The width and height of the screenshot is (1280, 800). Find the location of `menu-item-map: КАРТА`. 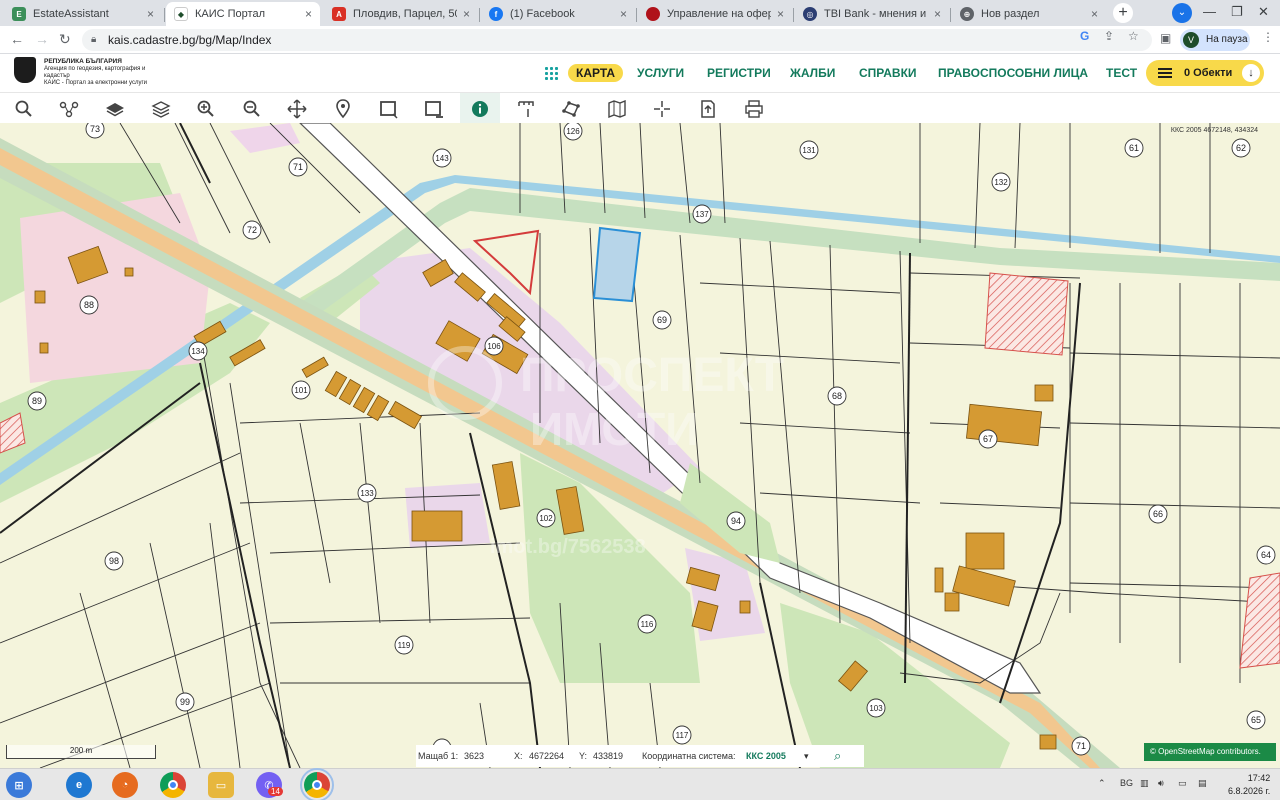

menu-item-map: КАРТА is located at coordinates (596, 73).